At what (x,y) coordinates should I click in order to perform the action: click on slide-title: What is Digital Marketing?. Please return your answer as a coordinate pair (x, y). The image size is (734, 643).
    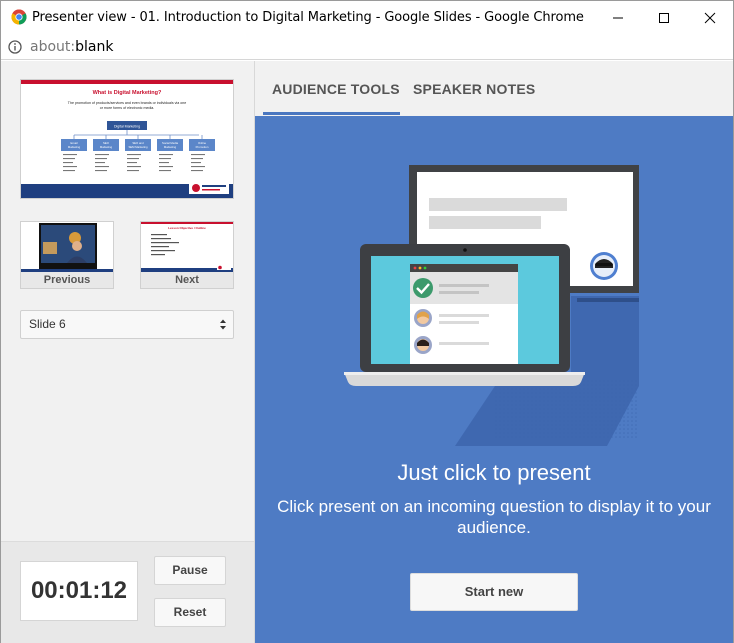
    Looking at the image, I should click on (127, 93).